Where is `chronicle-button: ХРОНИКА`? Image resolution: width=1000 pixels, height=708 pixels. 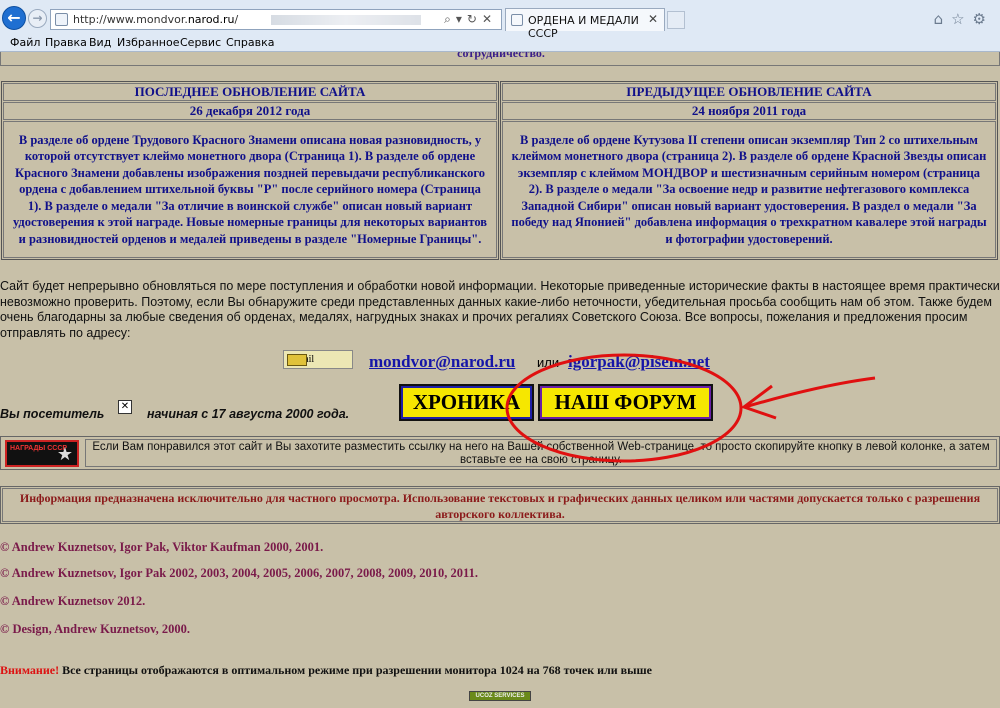 chronicle-button: ХРОНИКА is located at coordinates (466, 402).